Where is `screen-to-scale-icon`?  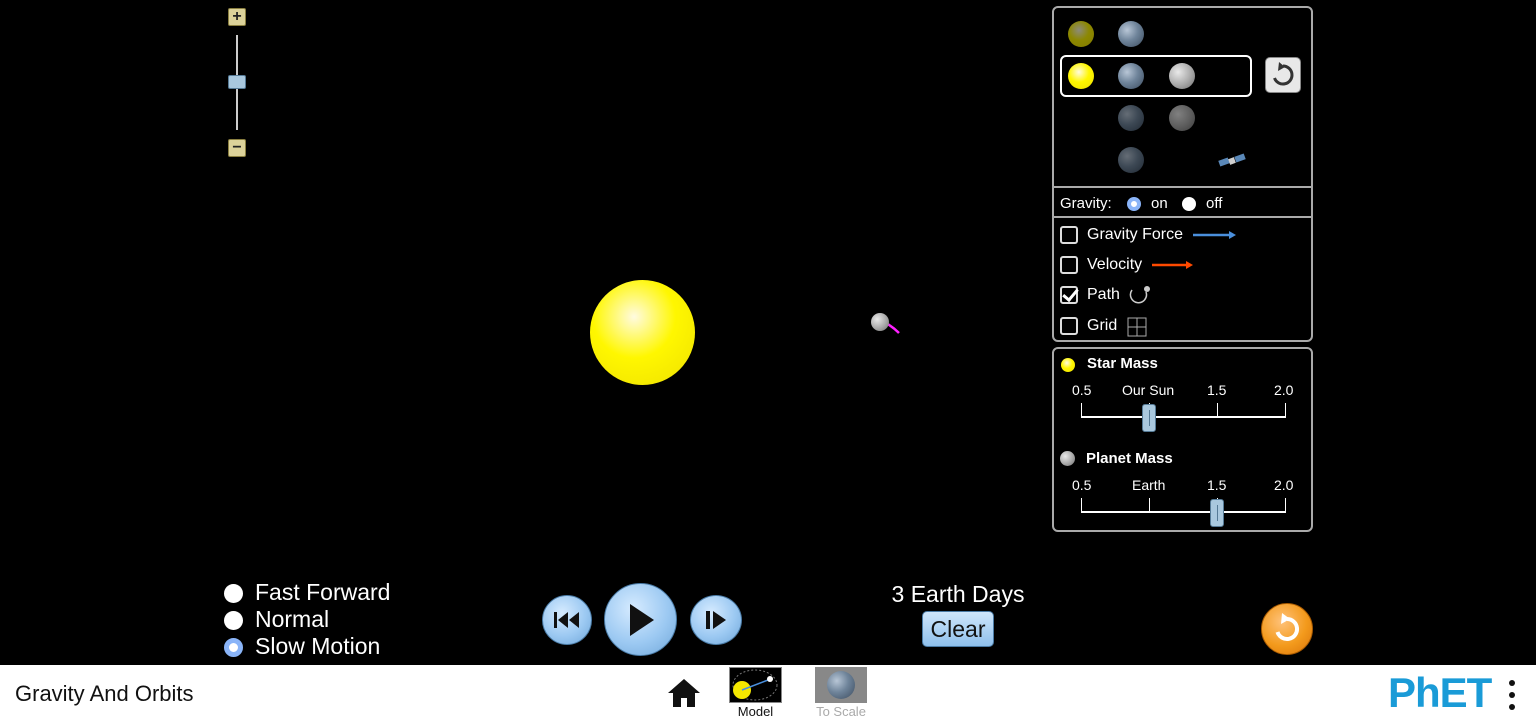 screen-to-scale-icon is located at coordinates (841, 685).